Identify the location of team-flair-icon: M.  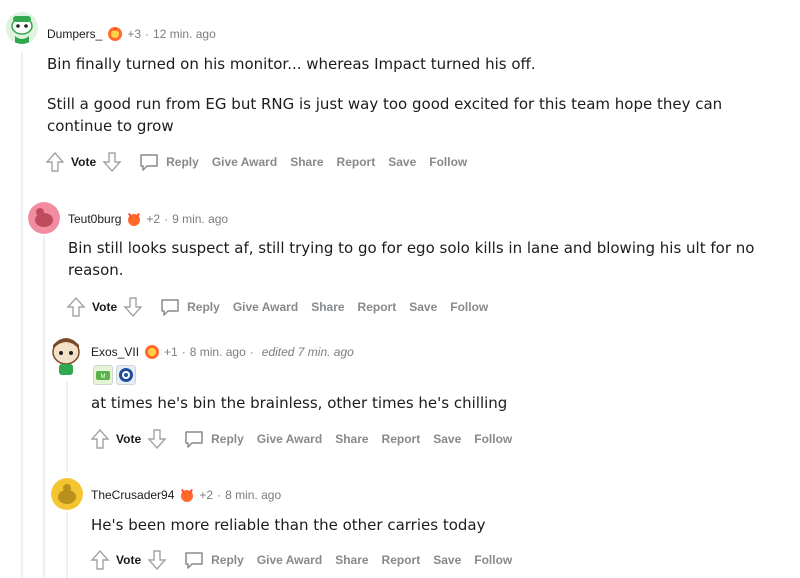
(103, 375).